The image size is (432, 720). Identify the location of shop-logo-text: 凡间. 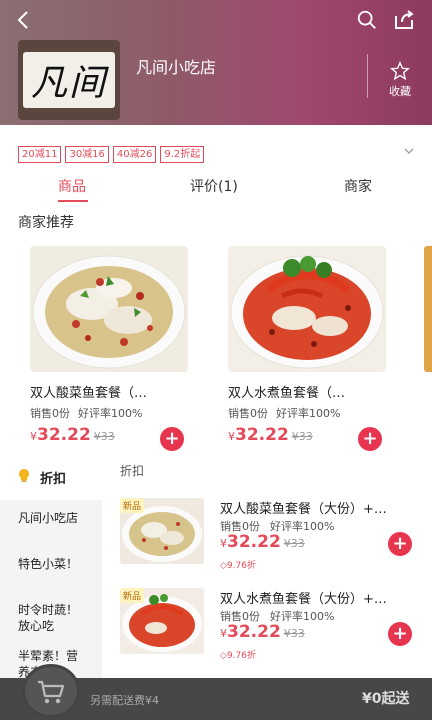
(69, 80).